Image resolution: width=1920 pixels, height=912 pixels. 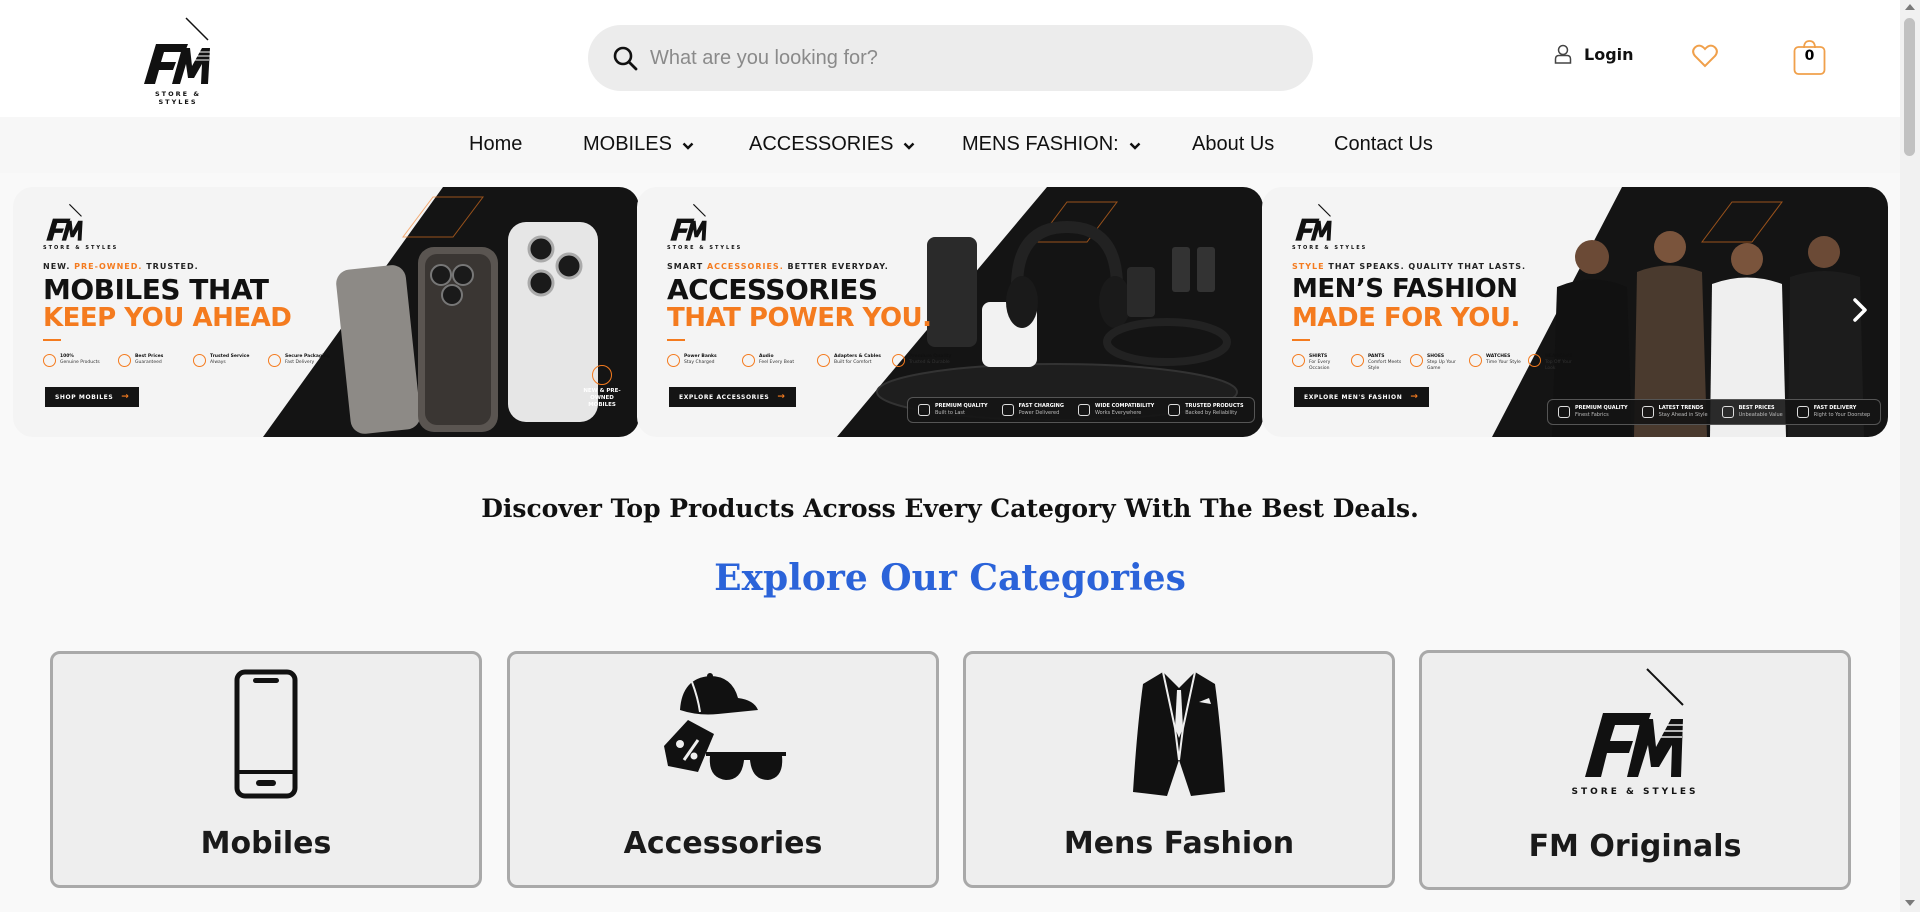 I want to click on cta-label: EXPLORE MEN'S FASHION, so click(x=1353, y=397).